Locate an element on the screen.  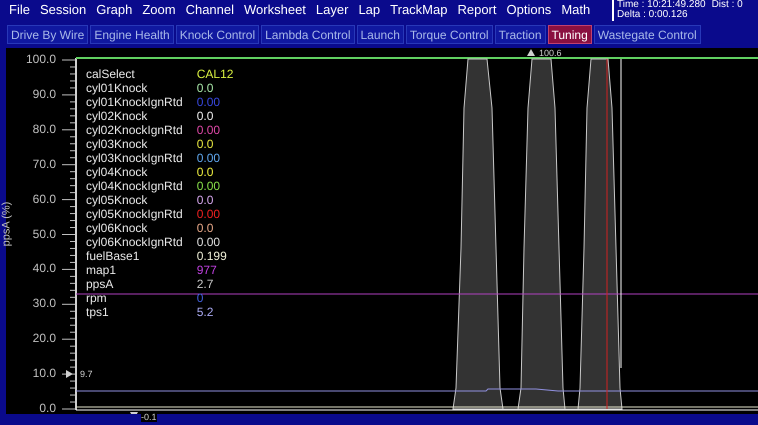
channel-name: cyl01Knock is located at coordinates (117, 88).